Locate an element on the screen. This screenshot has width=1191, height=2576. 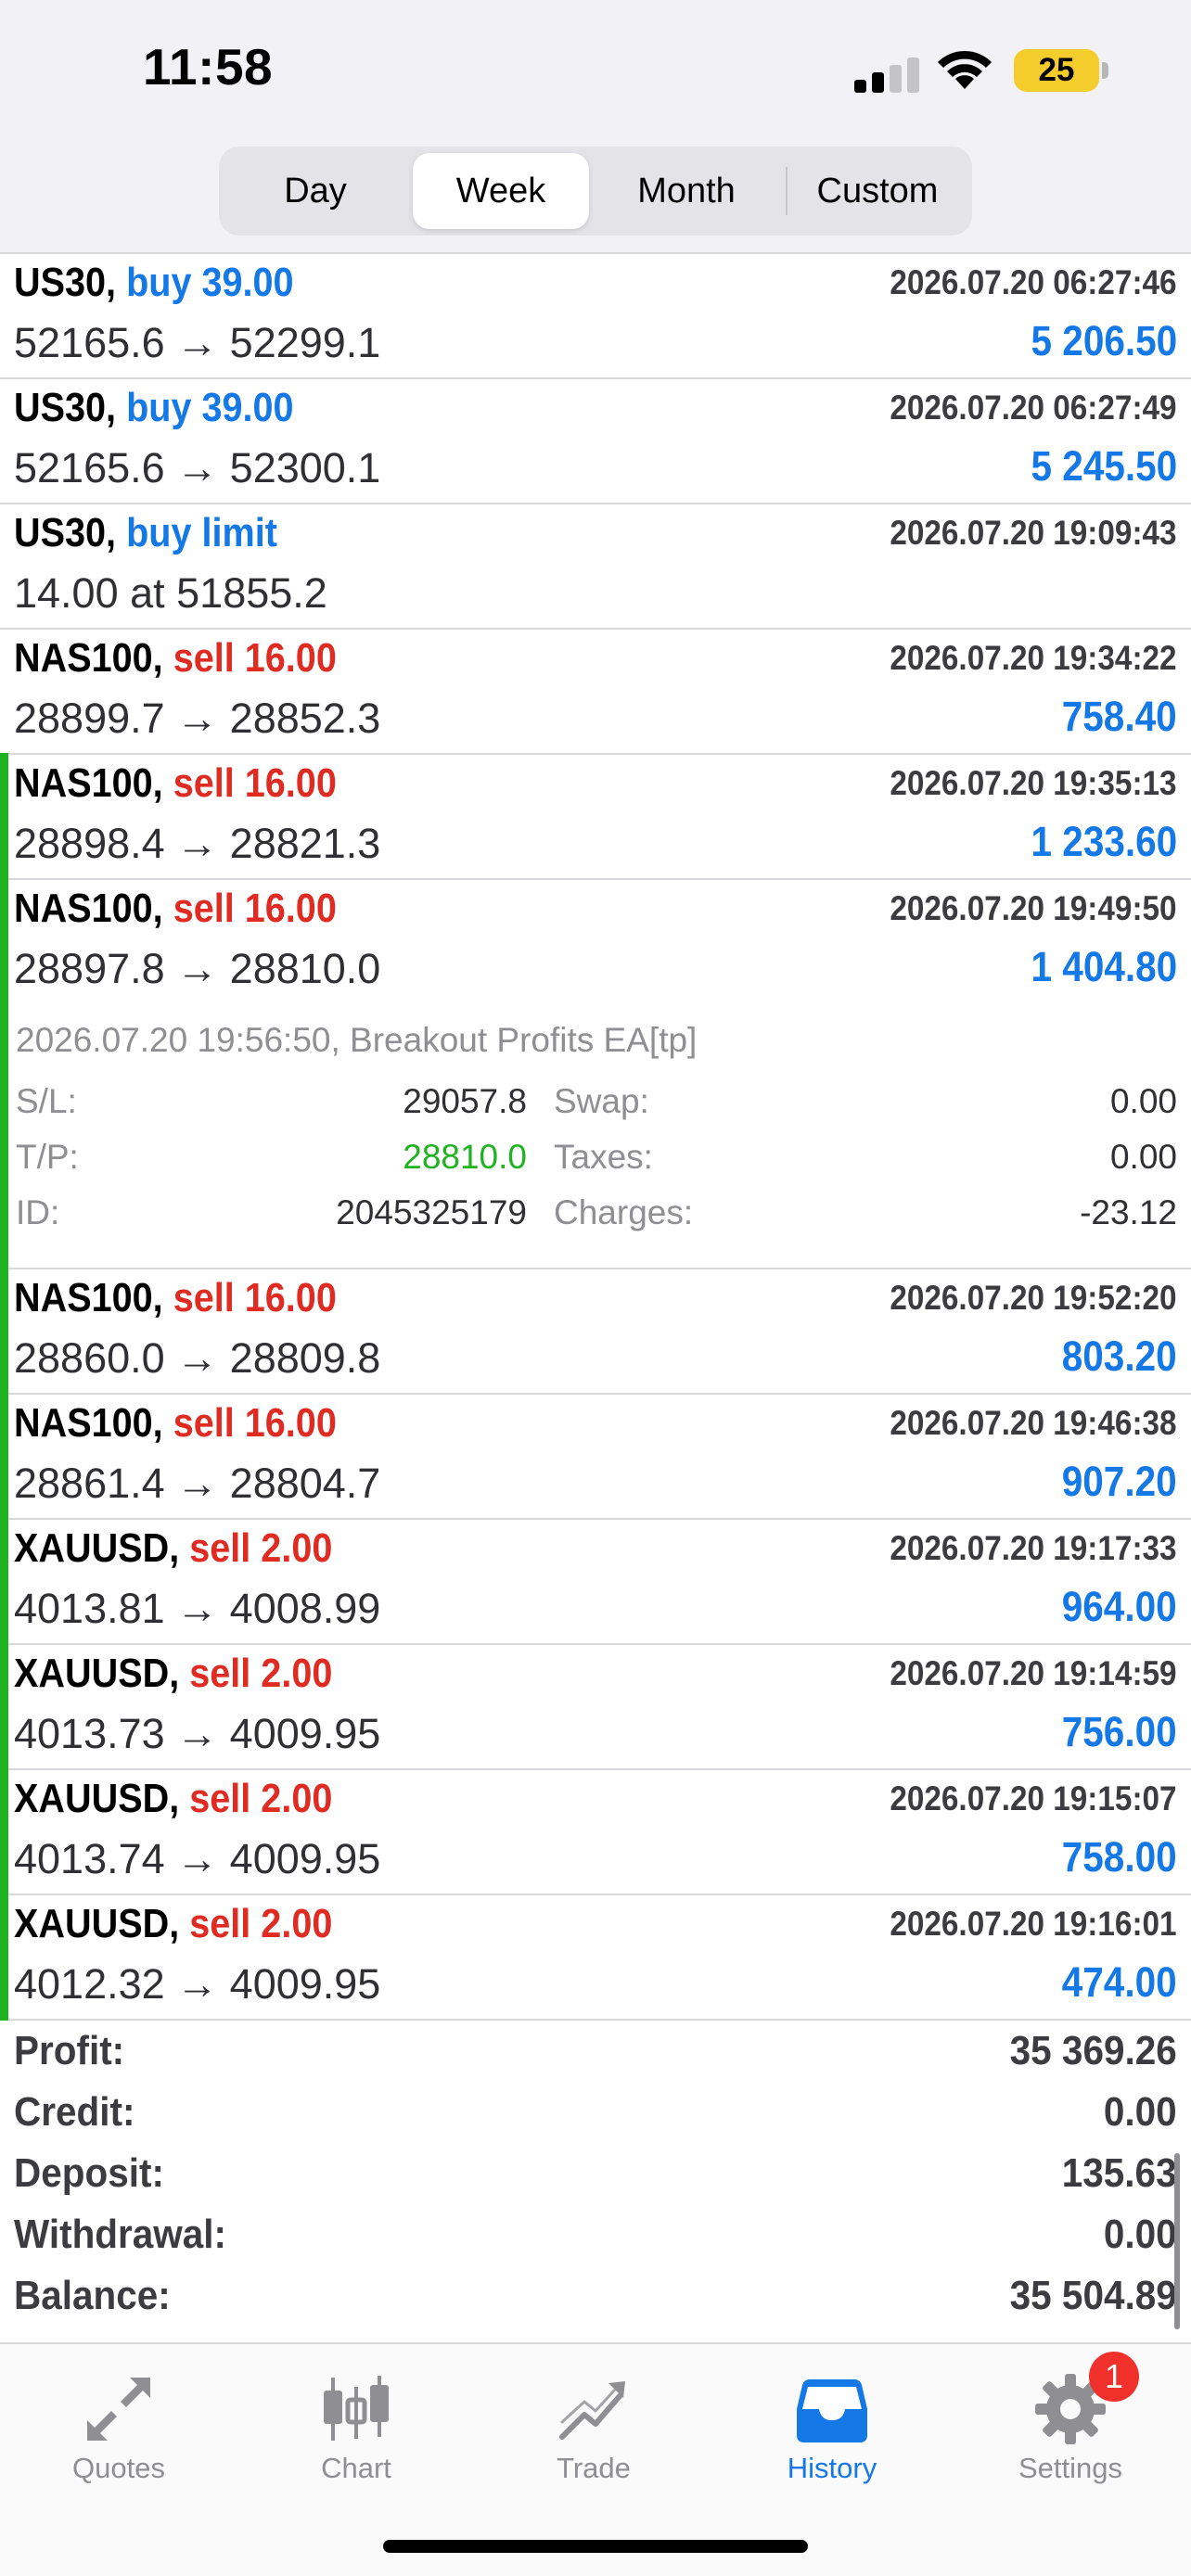
cellular-signal-icon is located at coordinates (886, 75).